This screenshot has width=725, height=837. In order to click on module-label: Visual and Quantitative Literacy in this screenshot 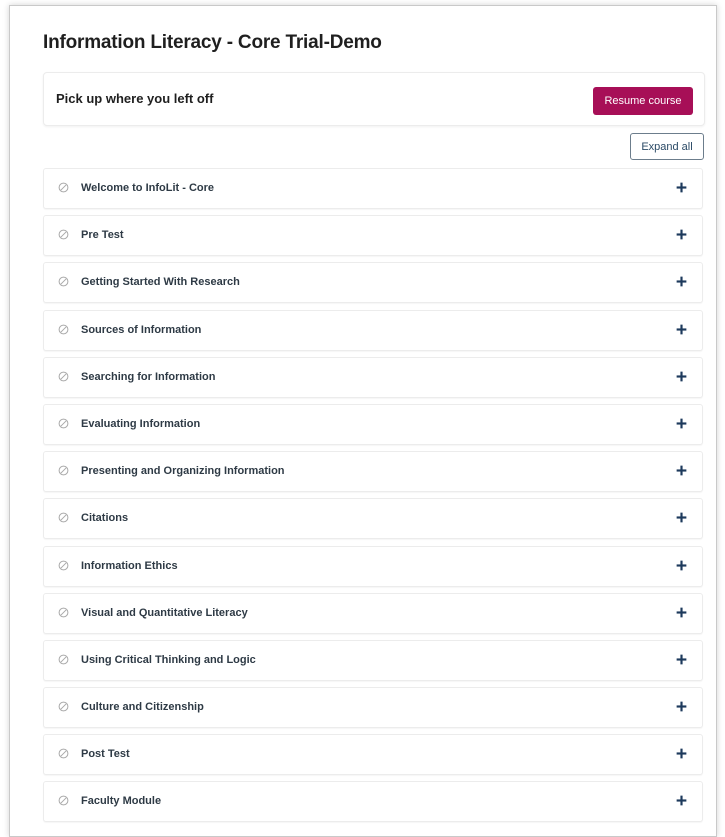, I will do `click(164, 612)`.